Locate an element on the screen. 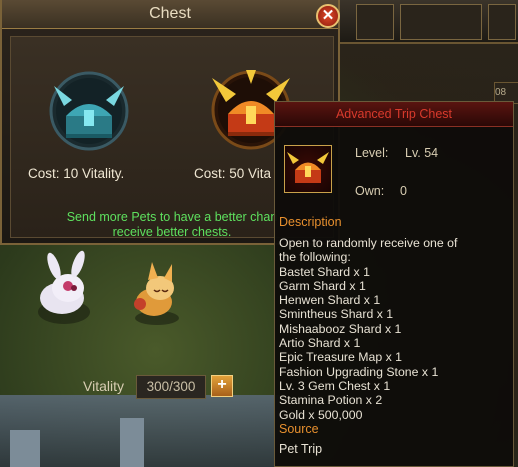 This screenshot has height=467, width=518. description-line: Mishaabooz Shard x 1 is located at coordinates (340, 328).